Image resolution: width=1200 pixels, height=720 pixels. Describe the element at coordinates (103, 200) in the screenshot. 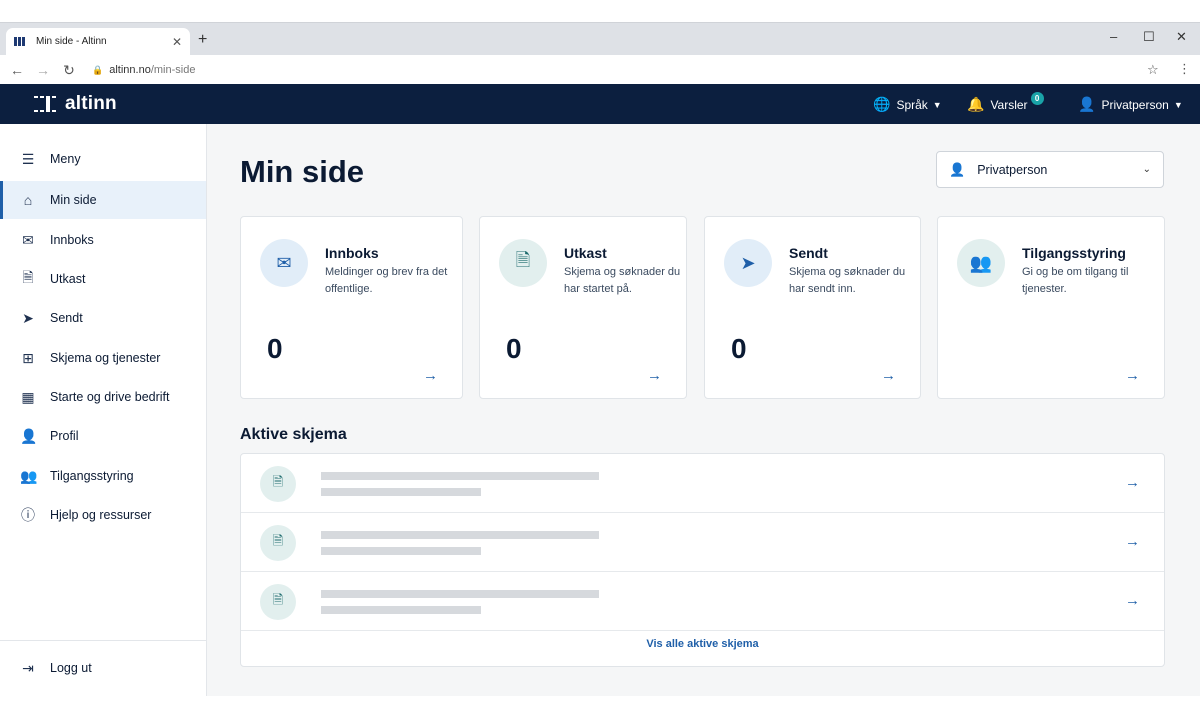

I see `sidebar-item-min-side: ⌂ Min side` at that location.